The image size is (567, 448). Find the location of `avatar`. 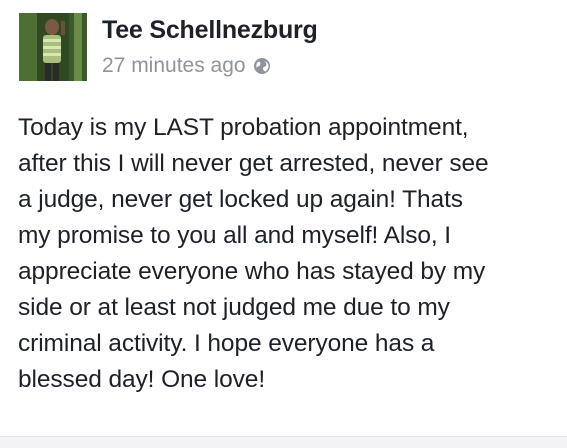

avatar is located at coordinates (53, 47).